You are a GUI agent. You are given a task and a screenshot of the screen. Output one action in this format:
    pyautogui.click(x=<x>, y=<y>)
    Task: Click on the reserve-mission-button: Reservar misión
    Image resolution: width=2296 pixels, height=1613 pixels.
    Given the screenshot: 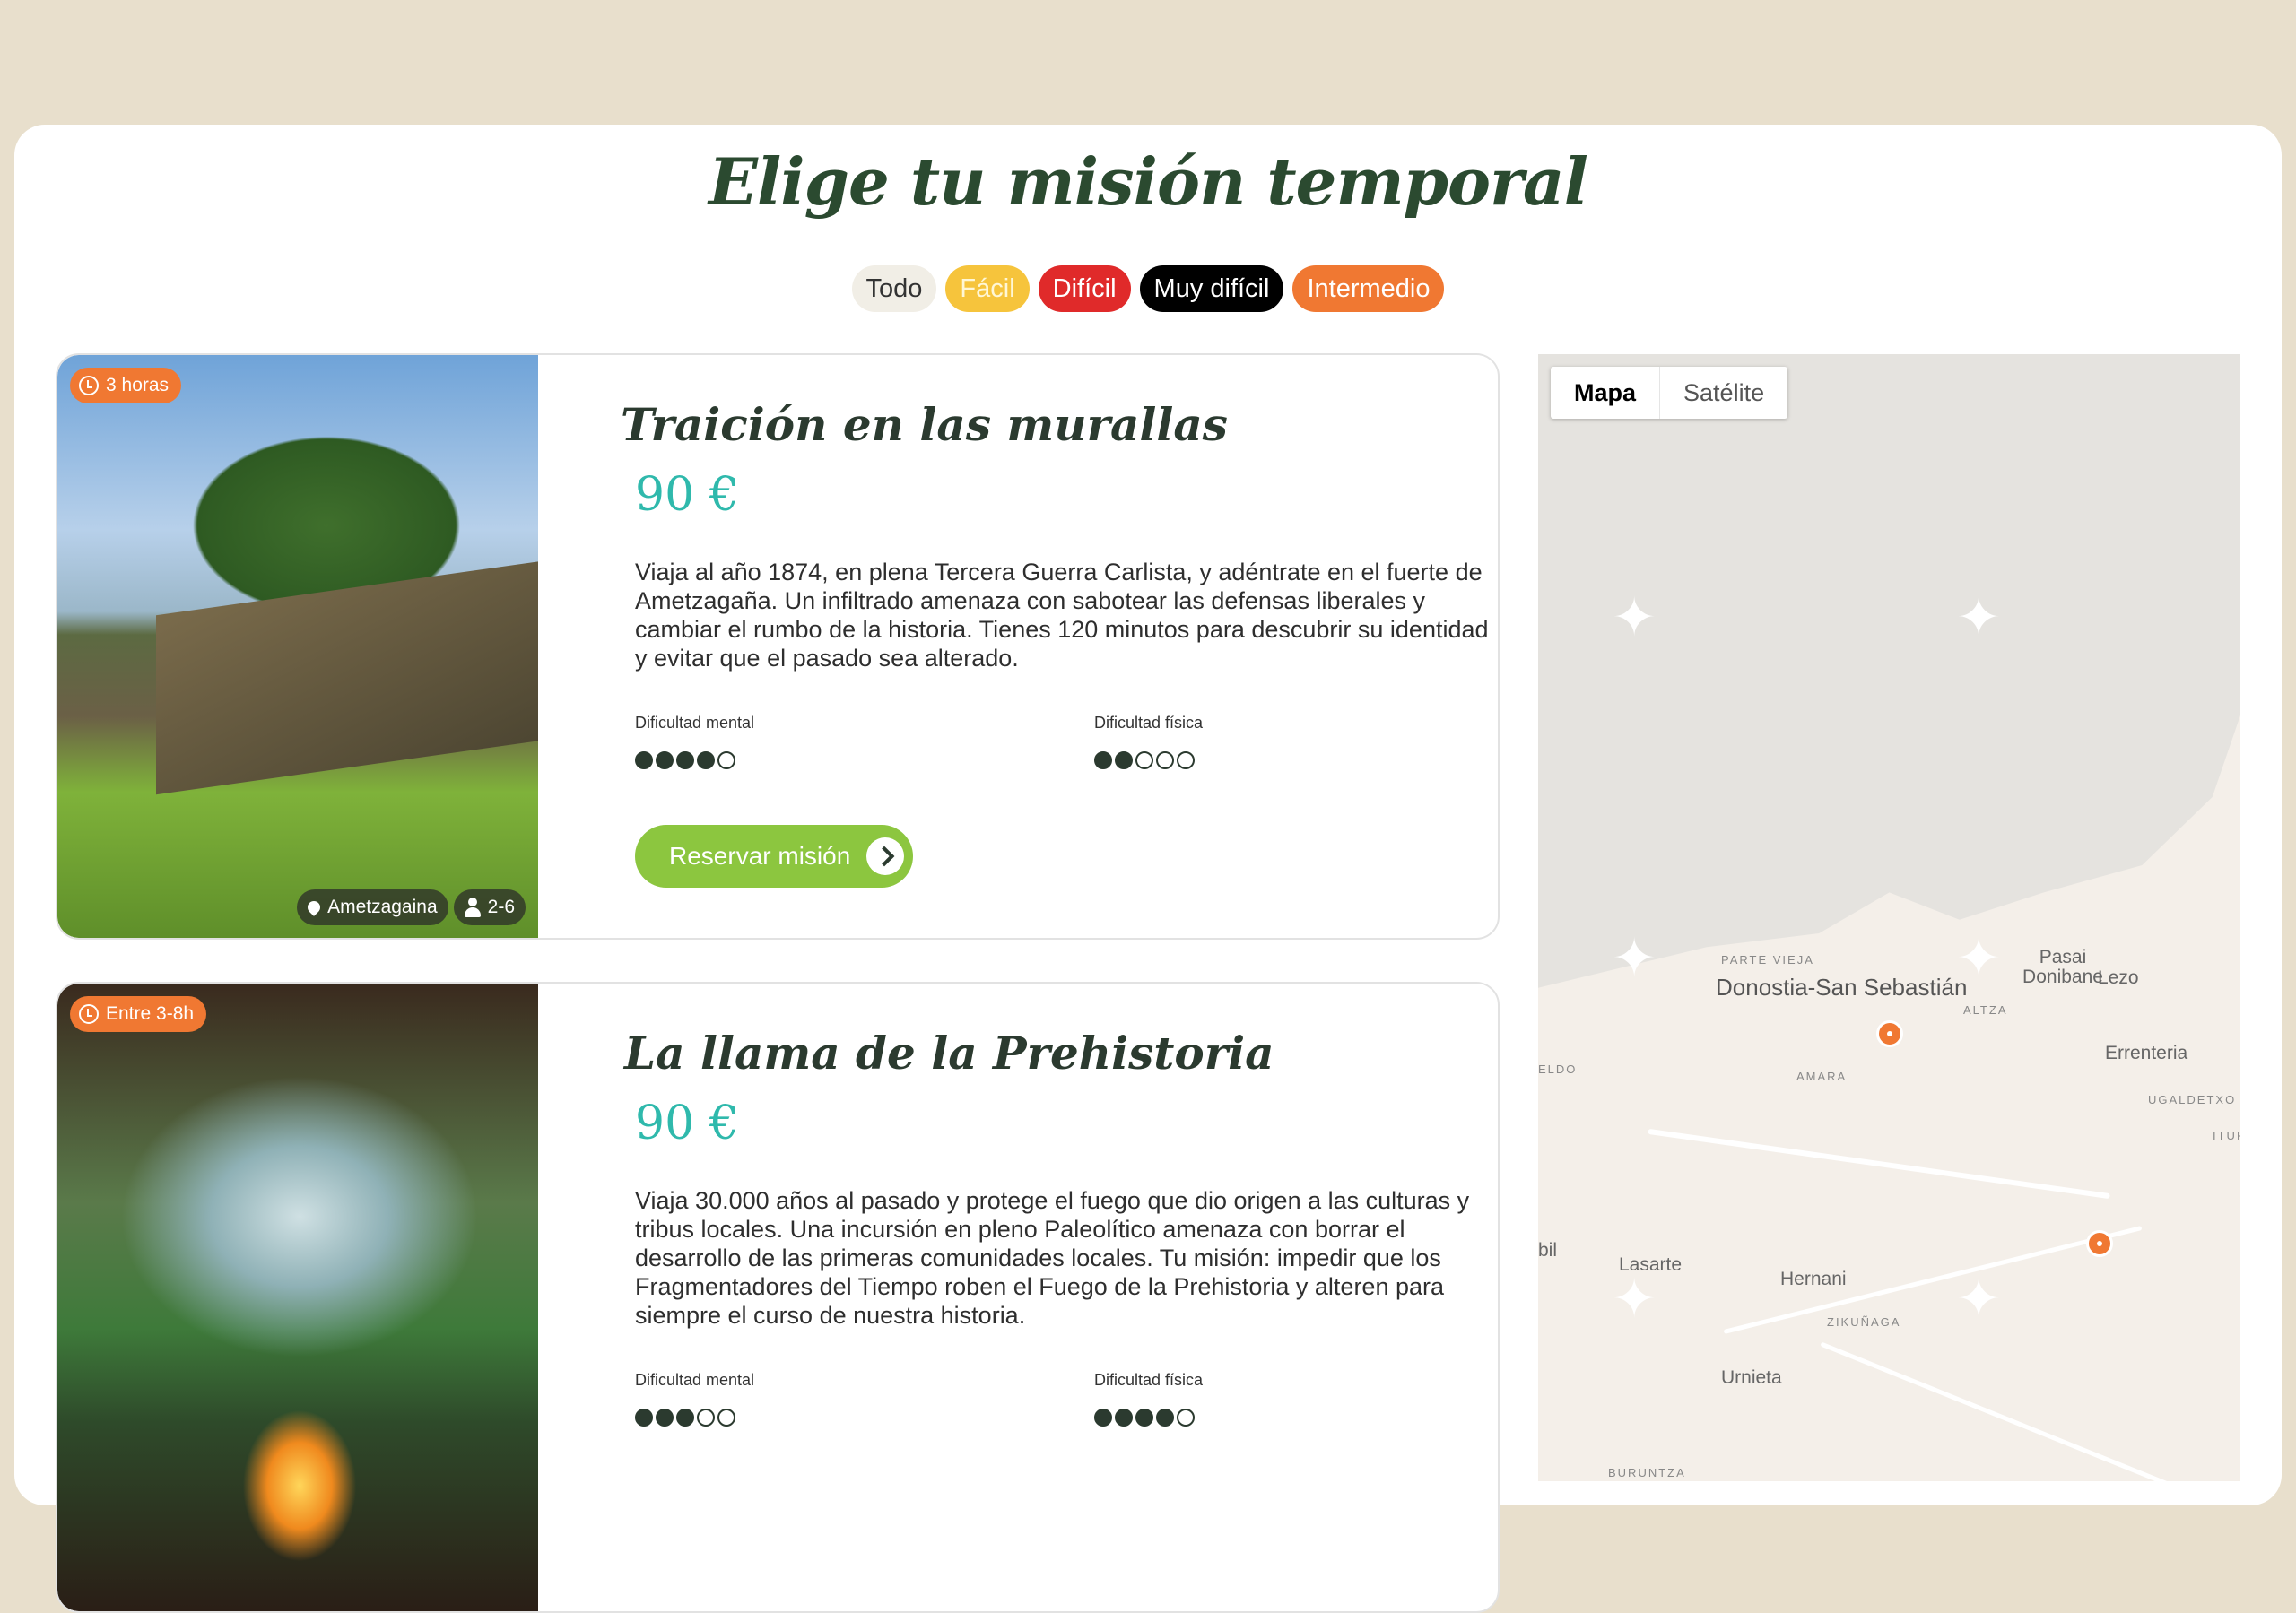 What is the action you would take?
    pyautogui.click(x=774, y=856)
    